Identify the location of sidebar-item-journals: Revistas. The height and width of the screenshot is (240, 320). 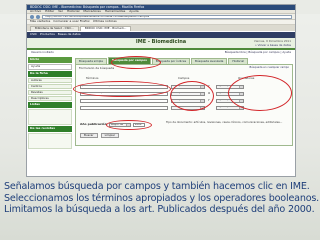
(50, 92).